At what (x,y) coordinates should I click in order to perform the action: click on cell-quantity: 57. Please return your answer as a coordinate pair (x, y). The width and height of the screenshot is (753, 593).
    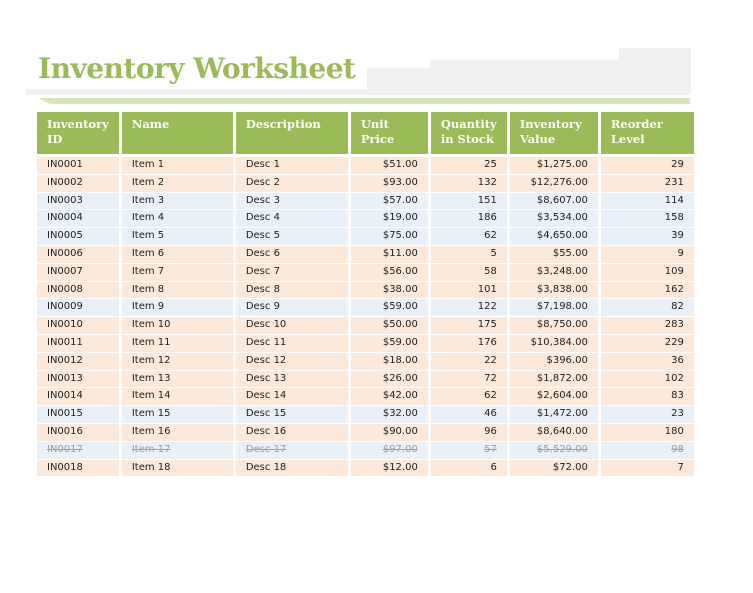
    Looking at the image, I should click on (468, 450).